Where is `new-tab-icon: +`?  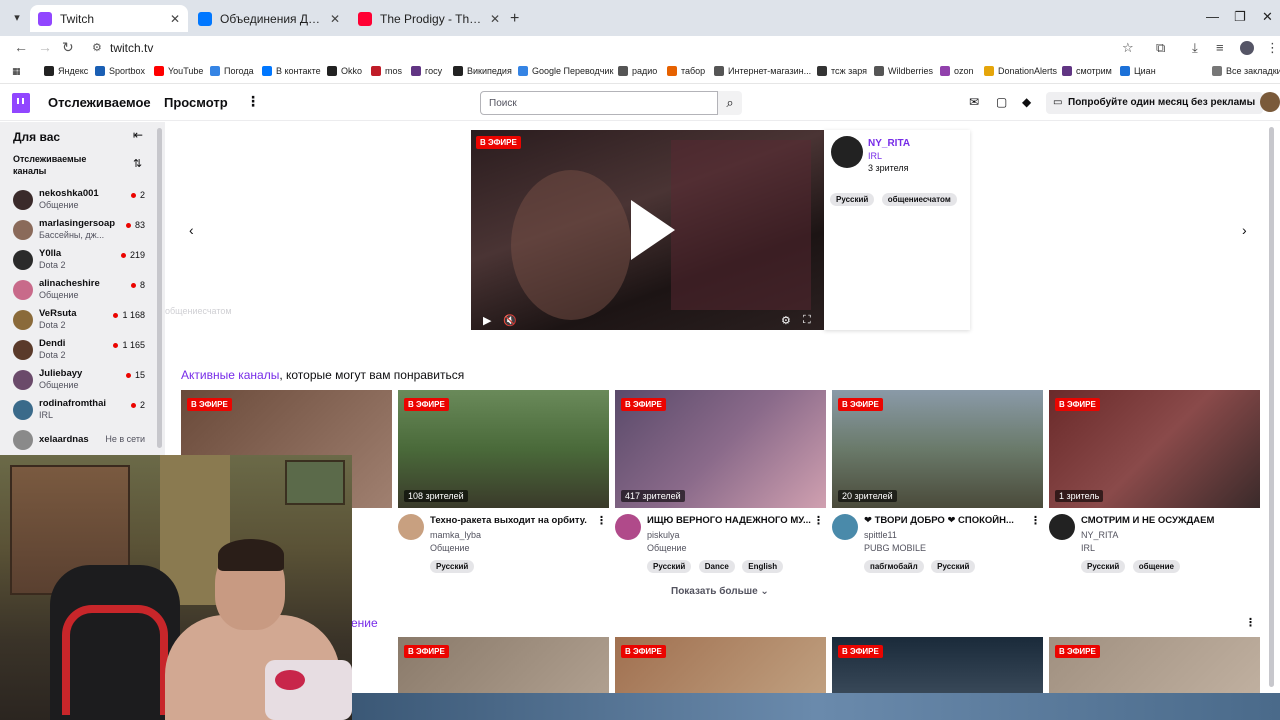 new-tab-icon: + is located at coordinates (514, 19).